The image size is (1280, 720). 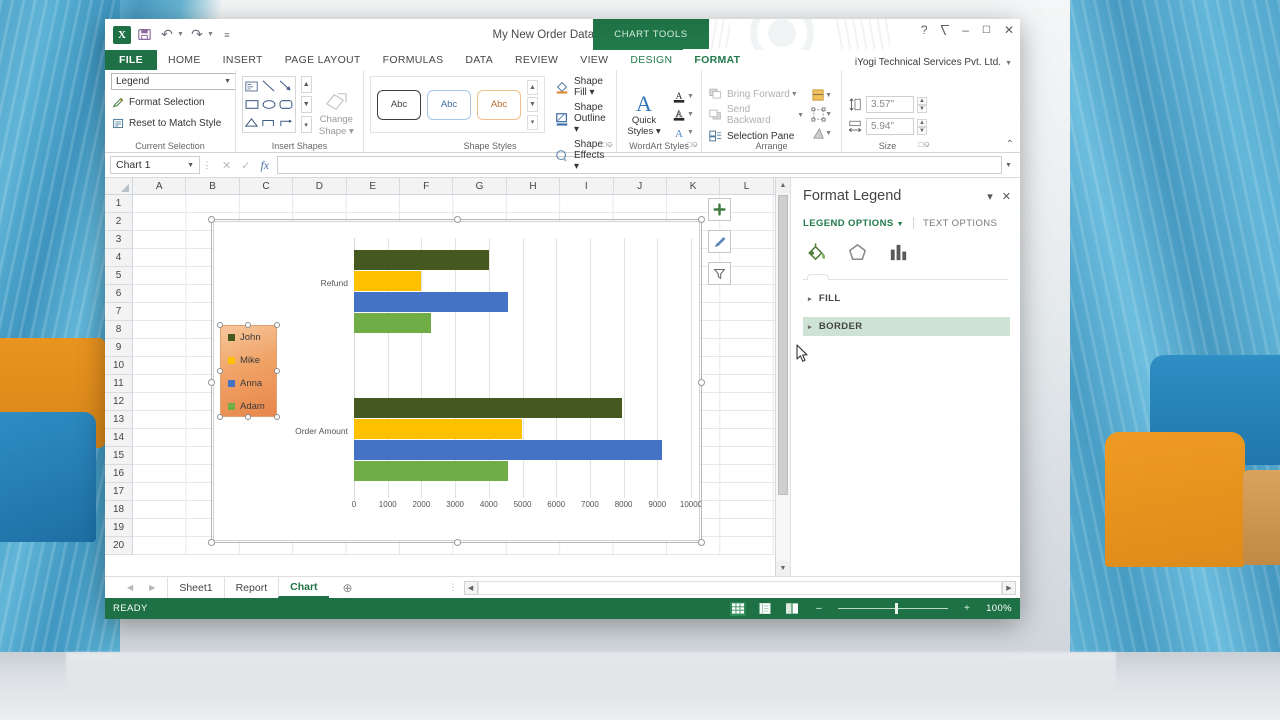 I want to click on row-header-20: 20, so click(x=118, y=546).